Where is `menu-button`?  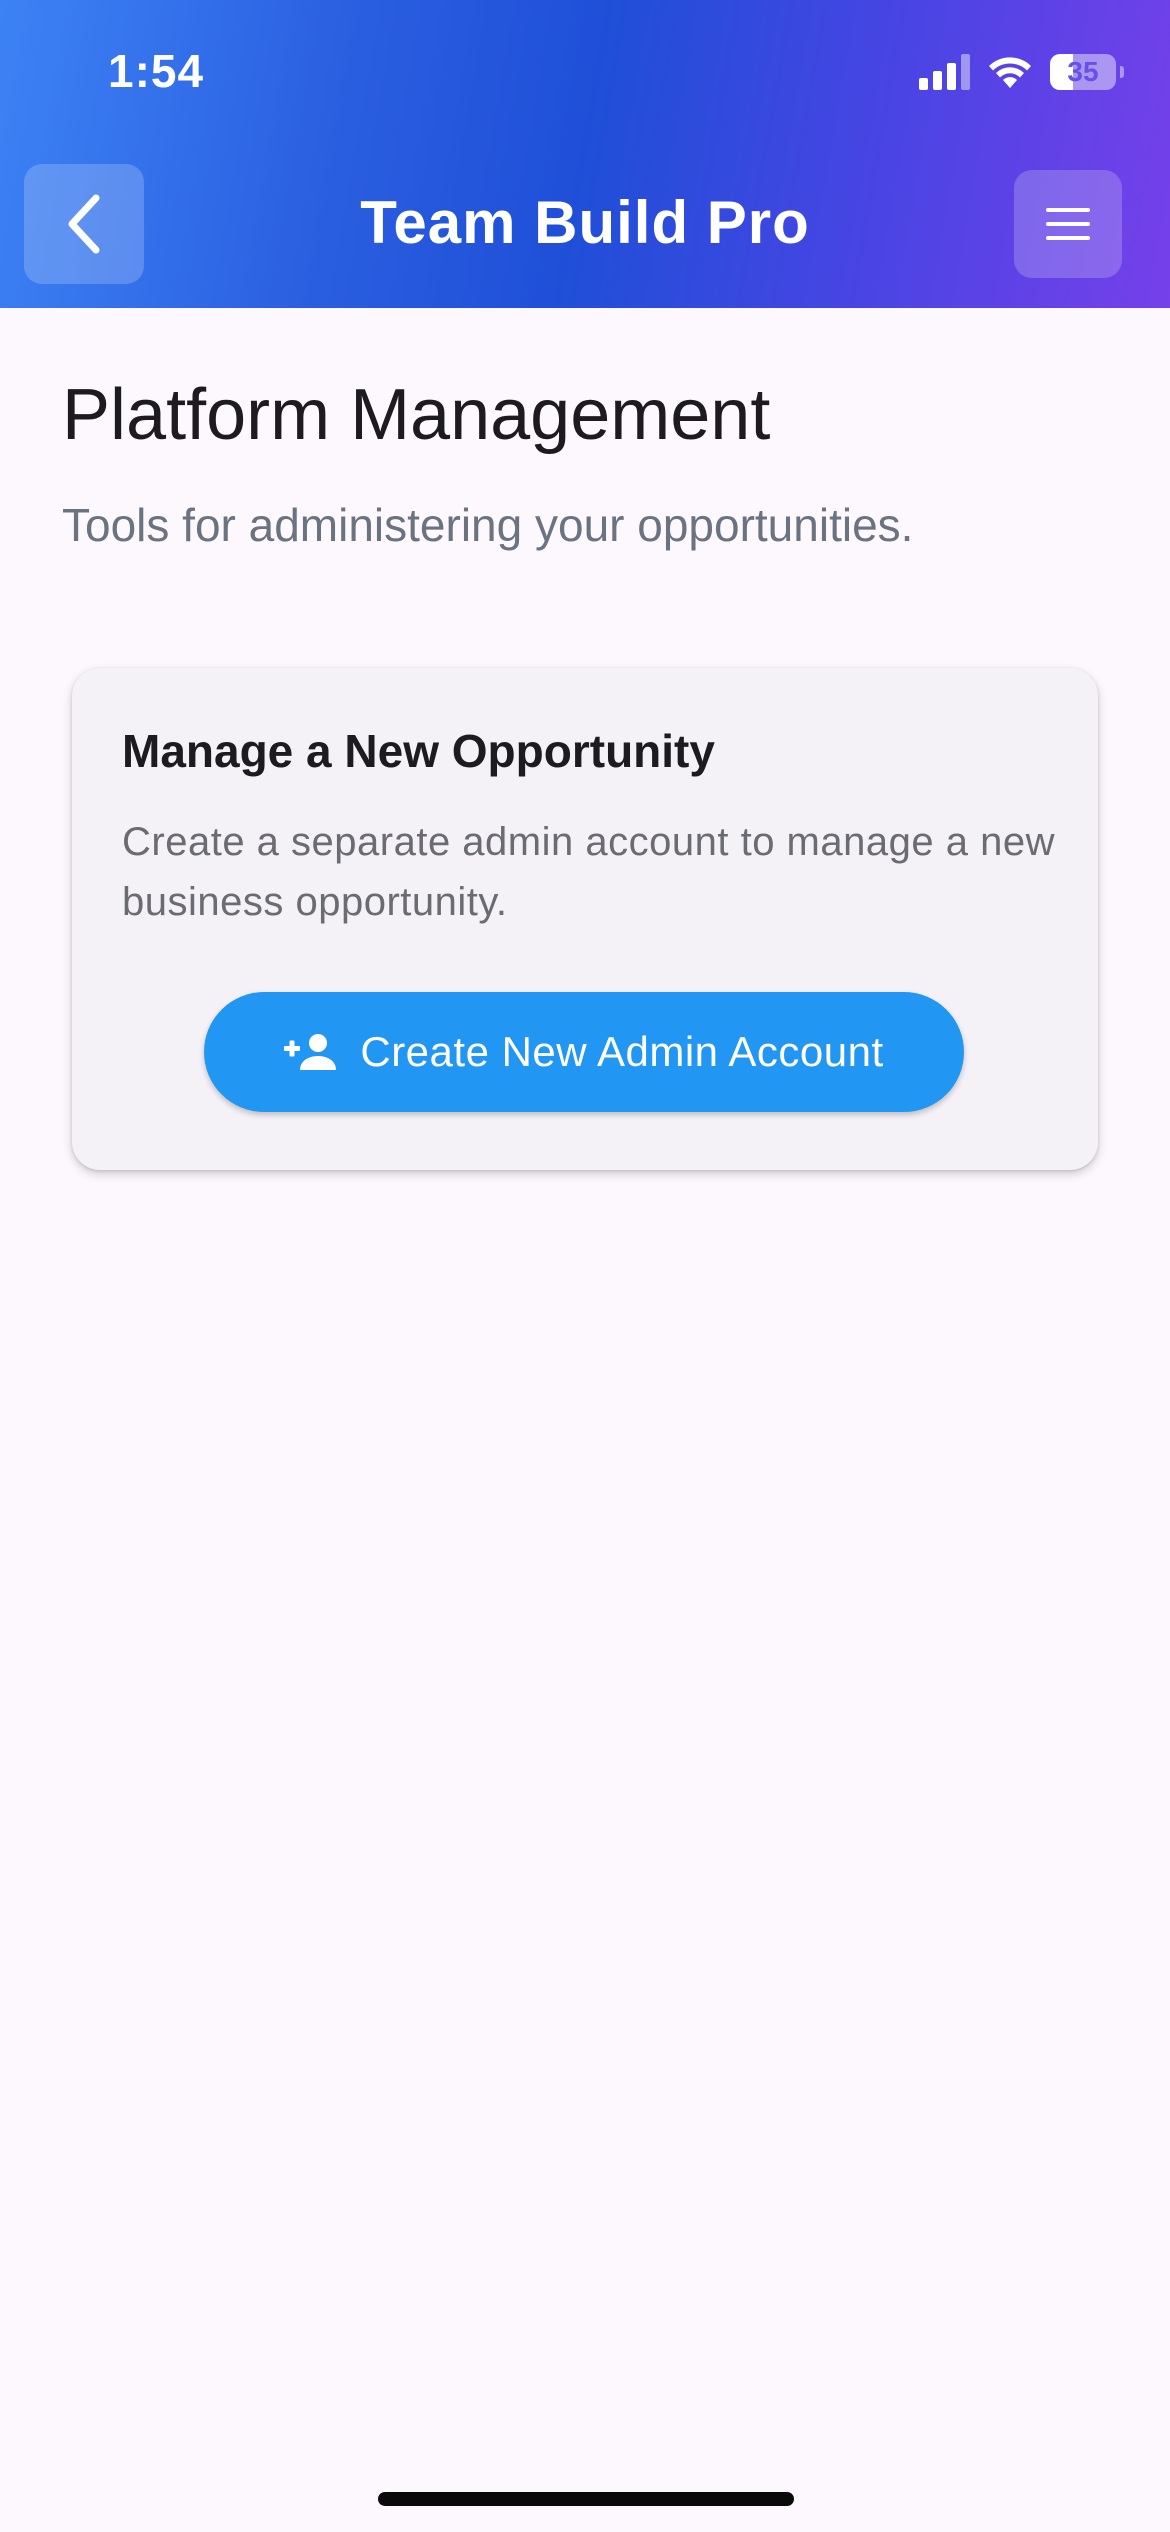
menu-button is located at coordinates (1068, 224).